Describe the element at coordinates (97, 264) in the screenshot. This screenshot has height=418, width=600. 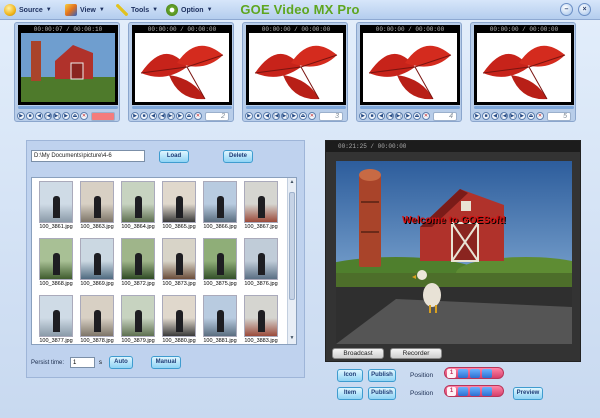
I see `thumbnail-item: 100_3869.jpg` at that location.